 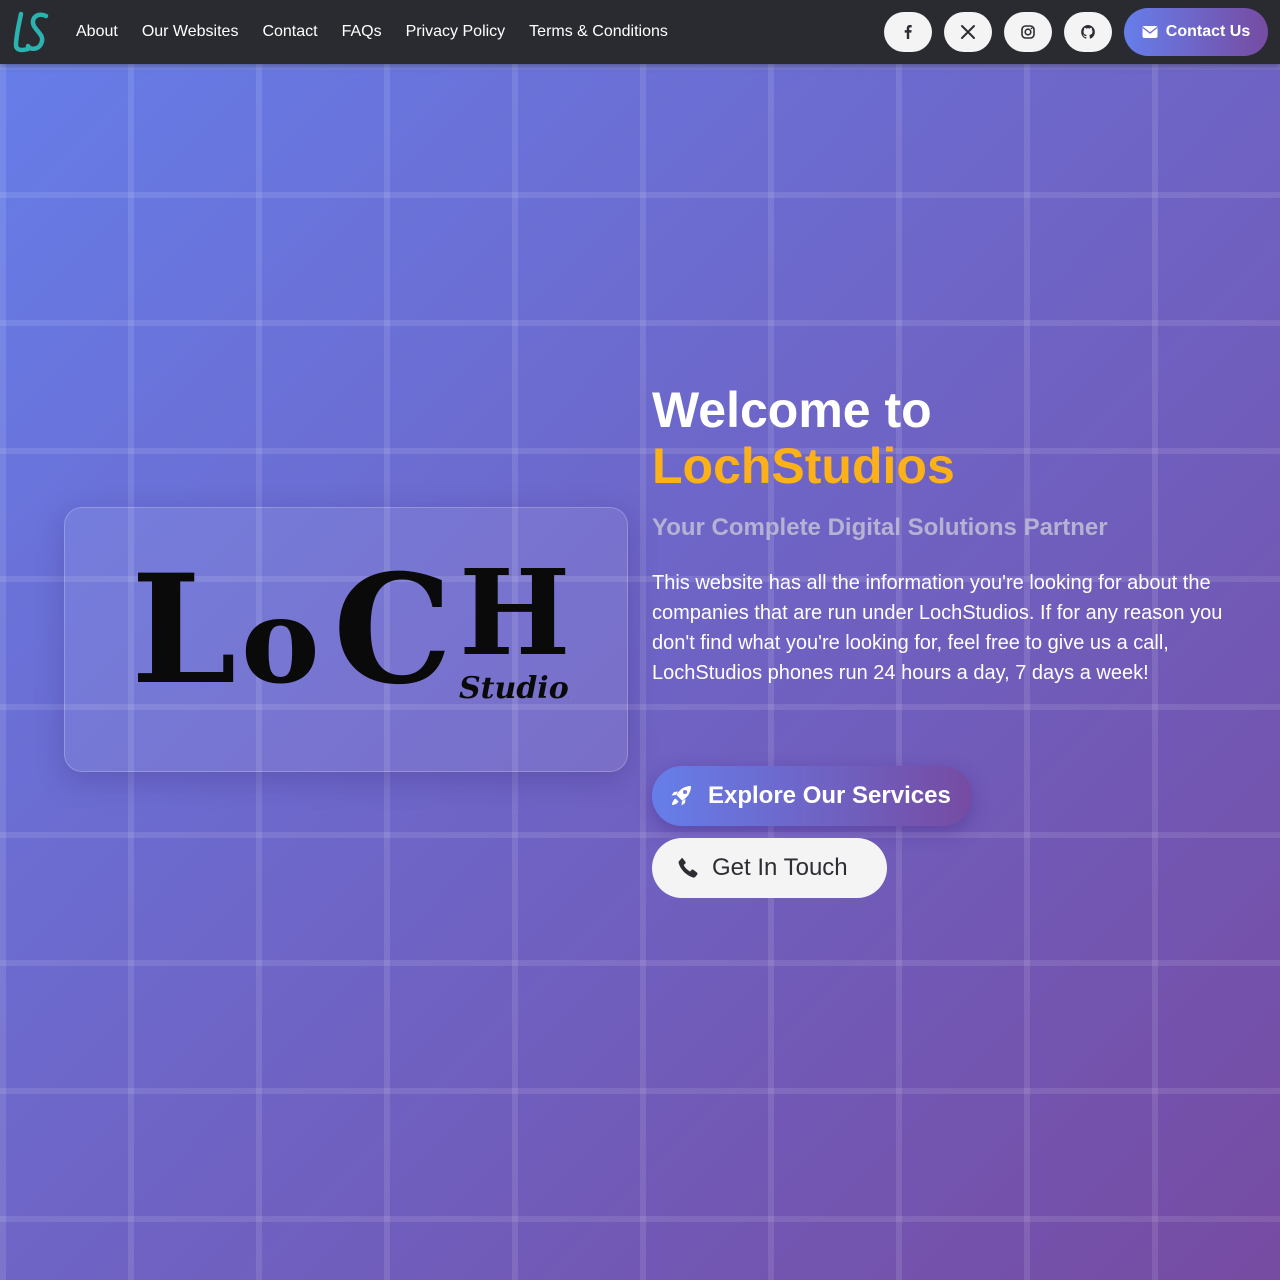 I want to click on get-in-touch-label: Get In Touch, so click(x=780, y=867).